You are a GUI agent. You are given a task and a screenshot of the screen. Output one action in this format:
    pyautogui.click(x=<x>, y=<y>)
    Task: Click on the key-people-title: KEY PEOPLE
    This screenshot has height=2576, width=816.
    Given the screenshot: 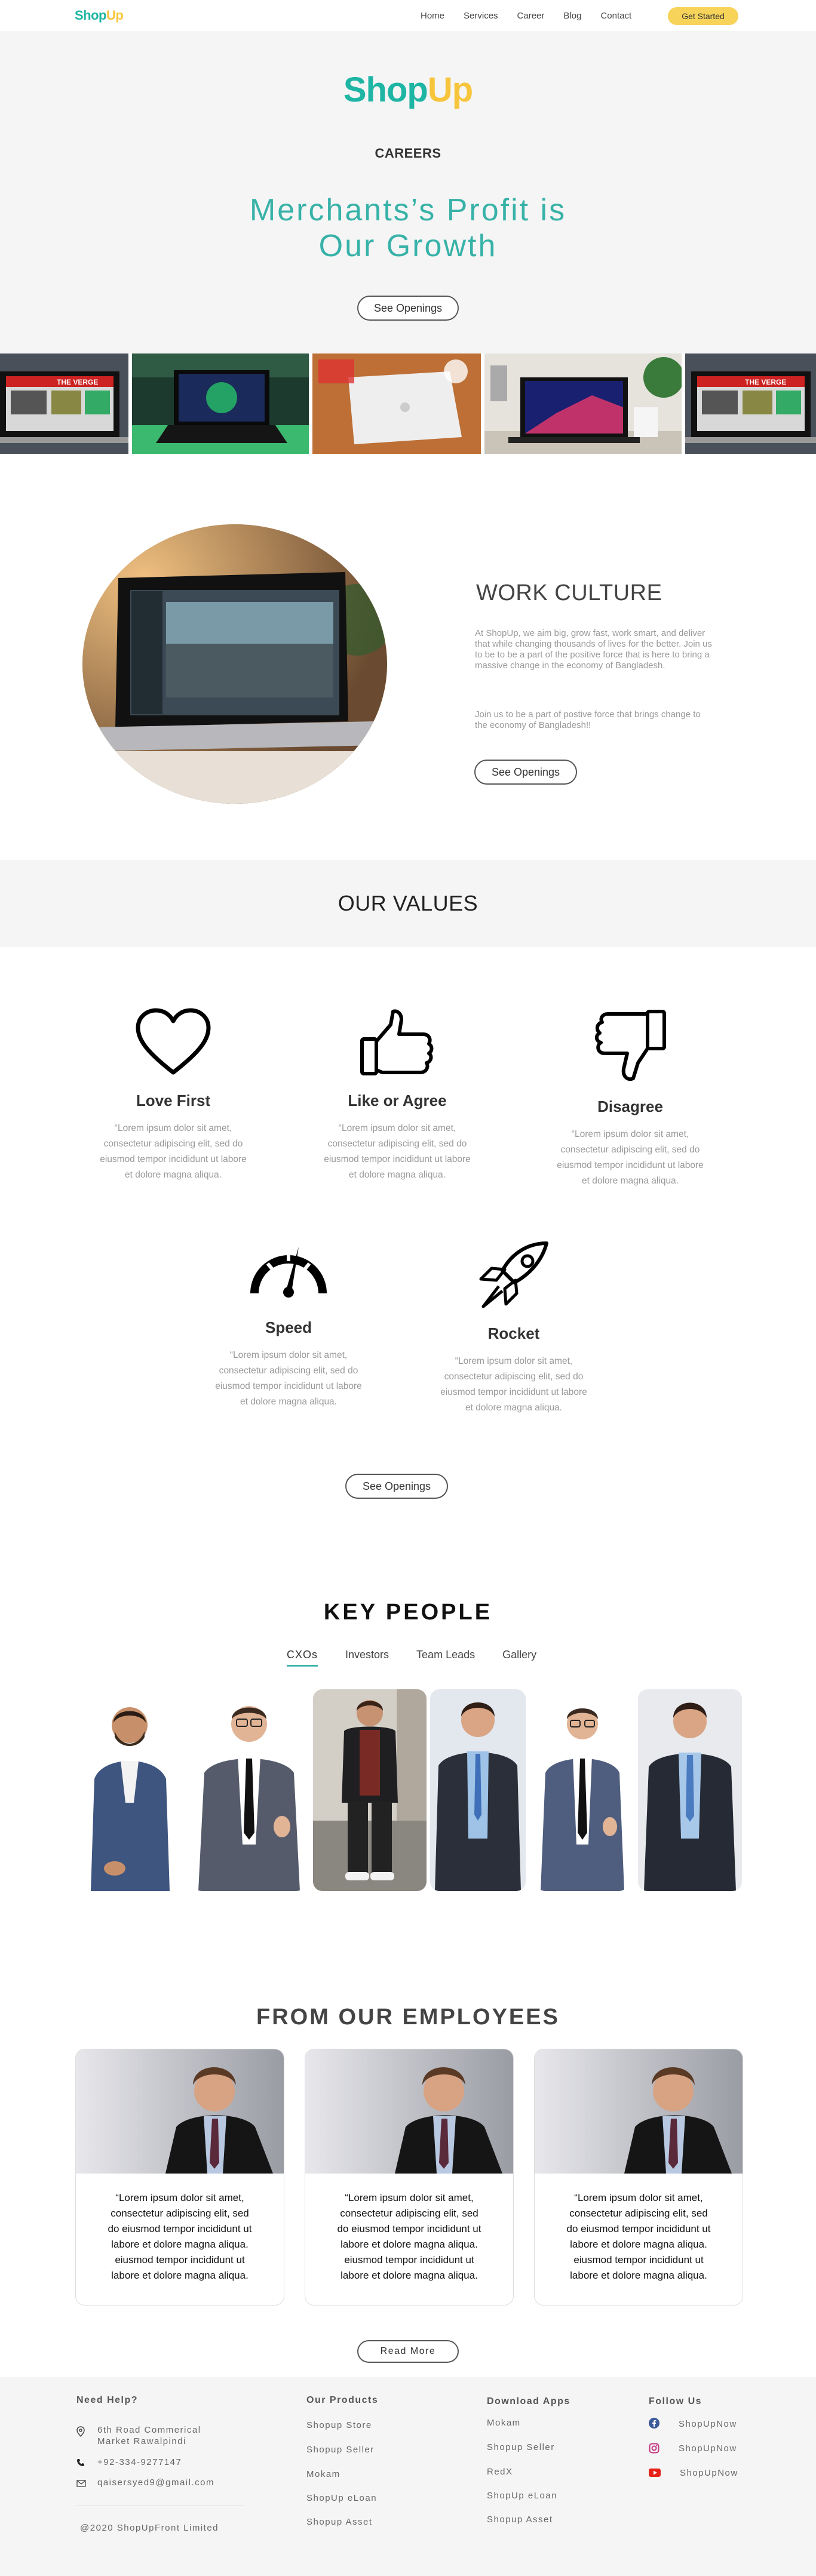 What is the action you would take?
    pyautogui.click(x=408, y=1612)
    